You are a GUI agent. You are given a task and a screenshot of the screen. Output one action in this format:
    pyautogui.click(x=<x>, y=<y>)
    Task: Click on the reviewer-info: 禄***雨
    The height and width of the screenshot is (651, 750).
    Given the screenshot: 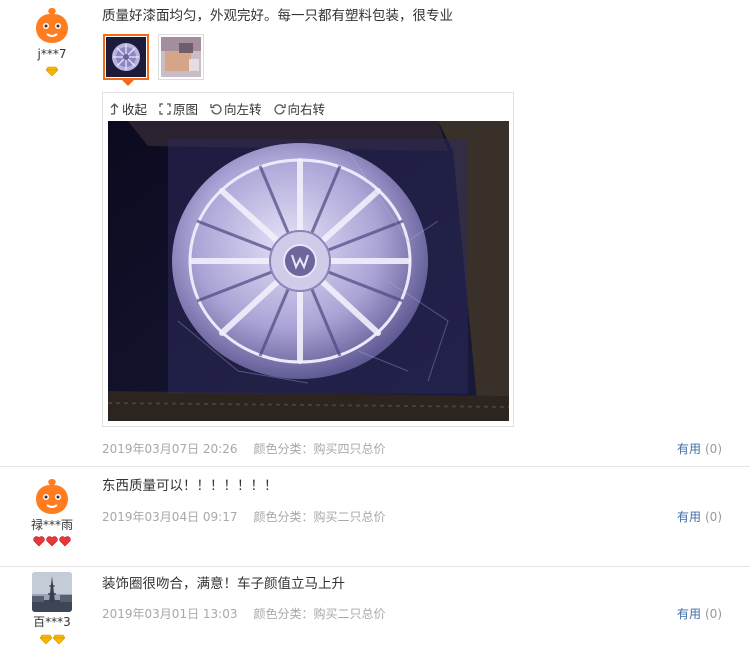 What is the action you would take?
    pyautogui.click(x=52, y=511)
    